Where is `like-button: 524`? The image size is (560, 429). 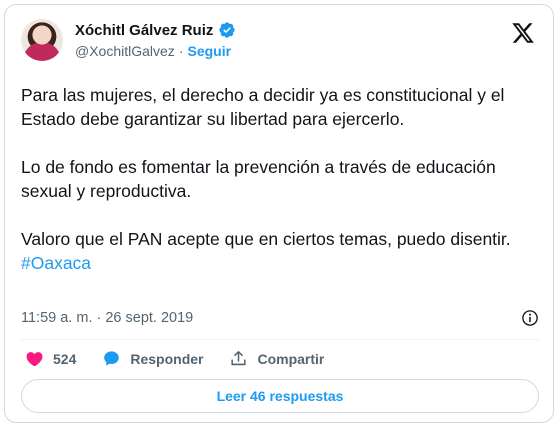
like-button: 524 is located at coordinates (50, 358).